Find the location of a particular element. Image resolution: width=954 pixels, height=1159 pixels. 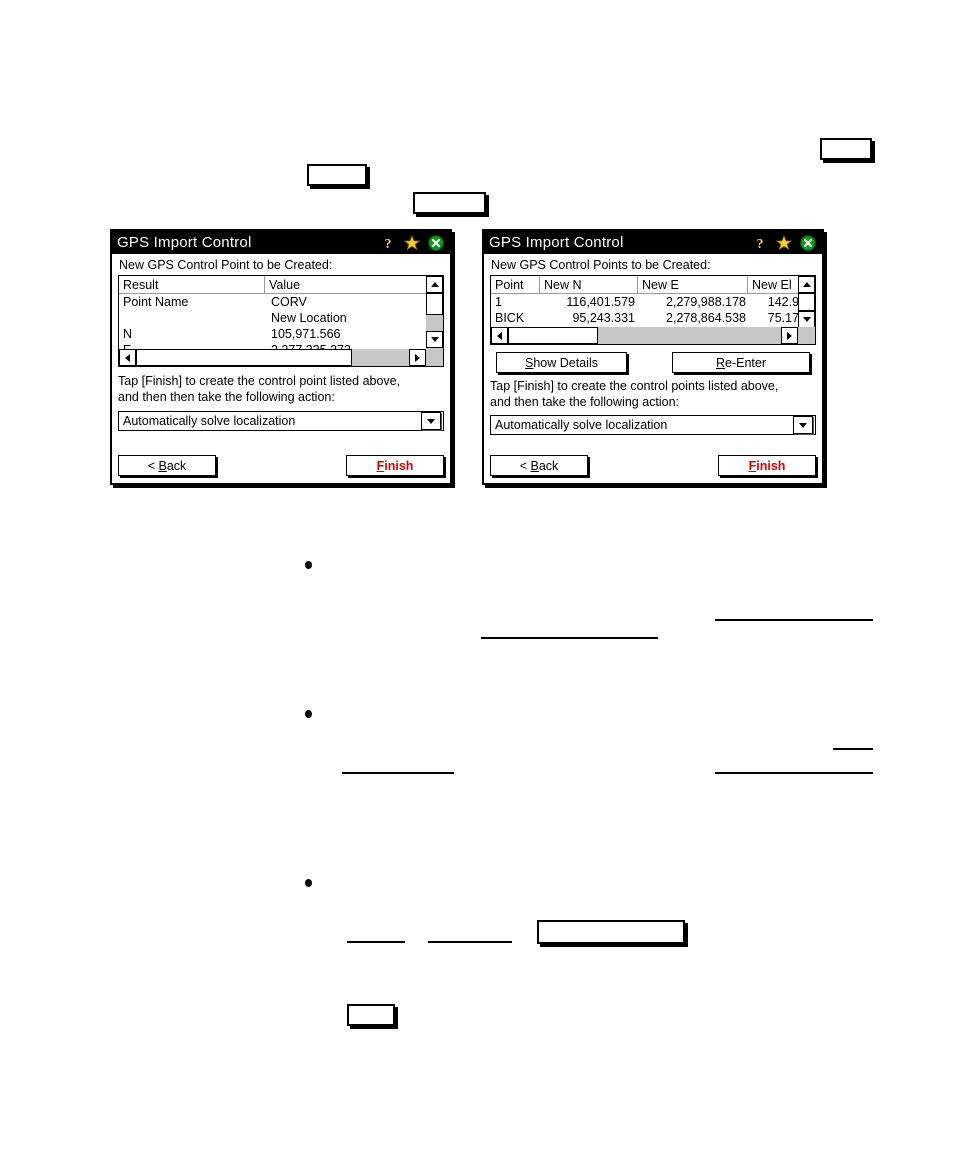

cell-new-n: 116,401.579 is located at coordinates (600, 302).